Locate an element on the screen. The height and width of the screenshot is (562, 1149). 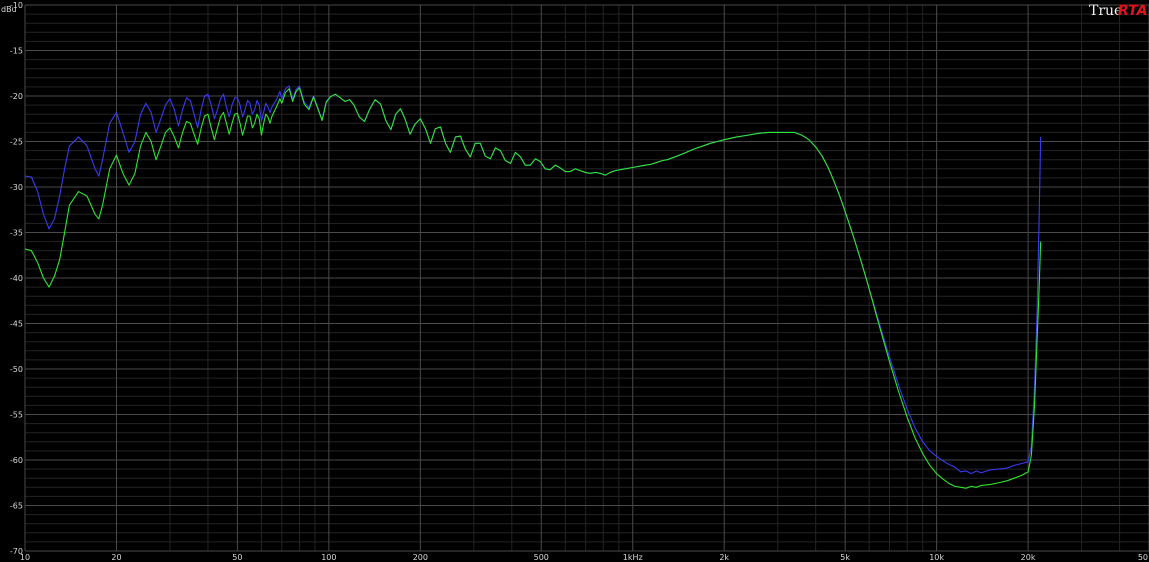
y-tick-label: -45 is located at coordinates (16, 324).